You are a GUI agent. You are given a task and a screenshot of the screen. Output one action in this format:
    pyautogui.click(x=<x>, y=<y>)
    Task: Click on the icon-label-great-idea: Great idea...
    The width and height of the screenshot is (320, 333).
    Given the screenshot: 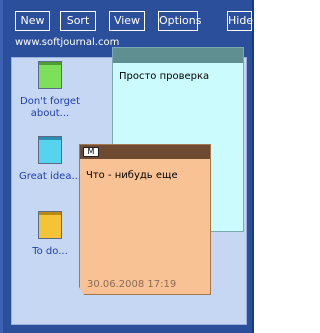 What is the action you would take?
    pyautogui.click(x=50, y=177)
    